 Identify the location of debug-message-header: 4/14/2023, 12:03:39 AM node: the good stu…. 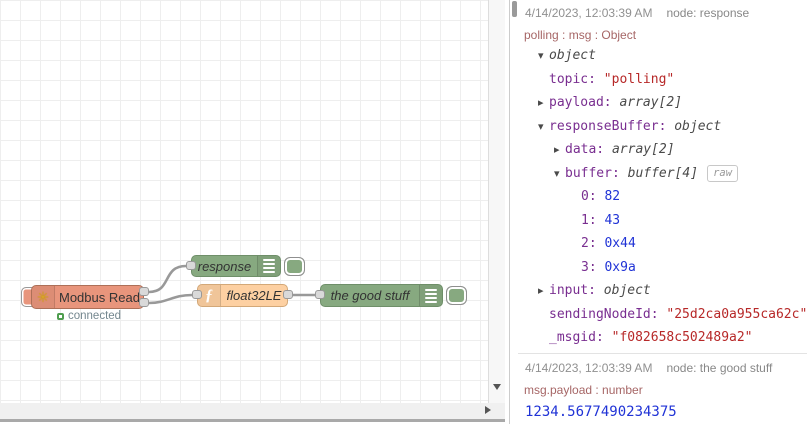
(662, 368).